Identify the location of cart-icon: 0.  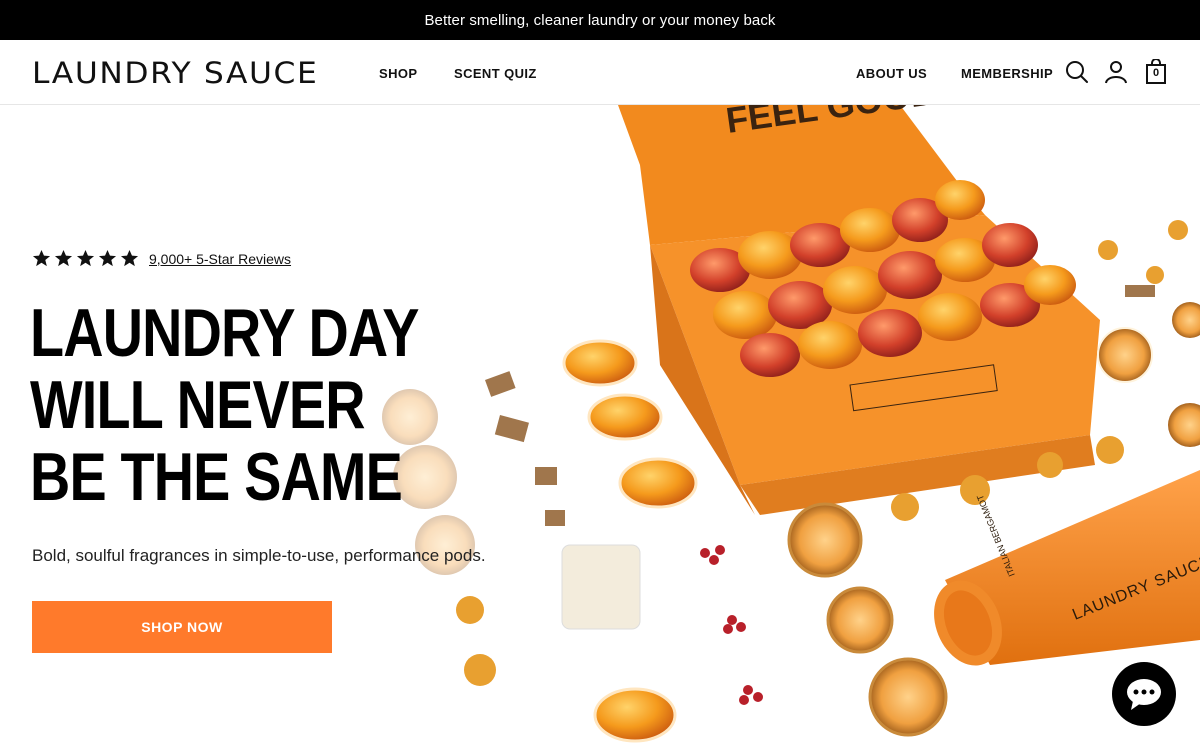
(1156, 71).